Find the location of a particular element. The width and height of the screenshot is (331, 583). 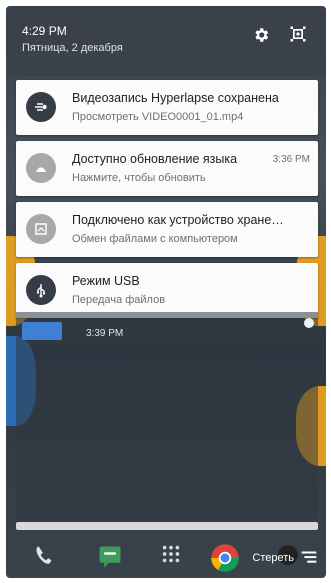

clear-all-icon is located at coordinates (309, 557).